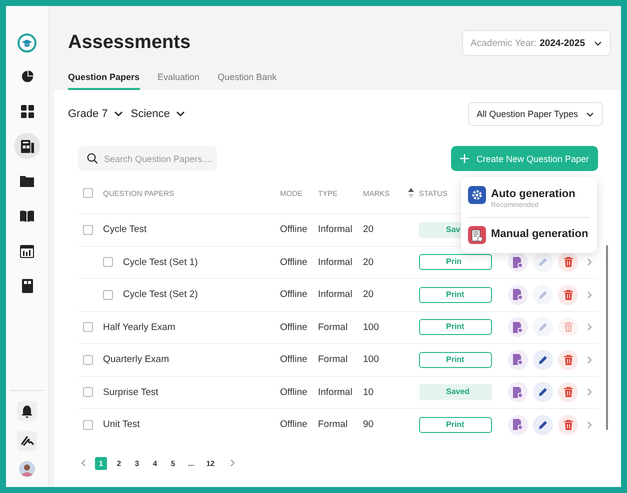 The width and height of the screenshot is (627, 493). I want to click on papers-icon, so click(27, 146).